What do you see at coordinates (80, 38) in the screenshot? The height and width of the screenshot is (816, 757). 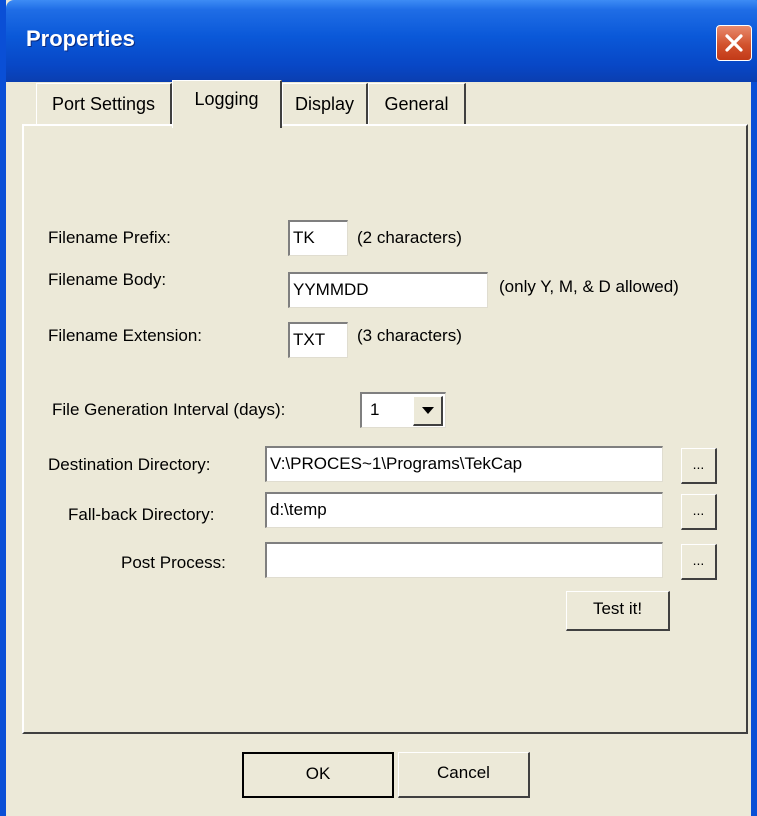 I see `window-title: Properties` at bounding box center [80, 38].